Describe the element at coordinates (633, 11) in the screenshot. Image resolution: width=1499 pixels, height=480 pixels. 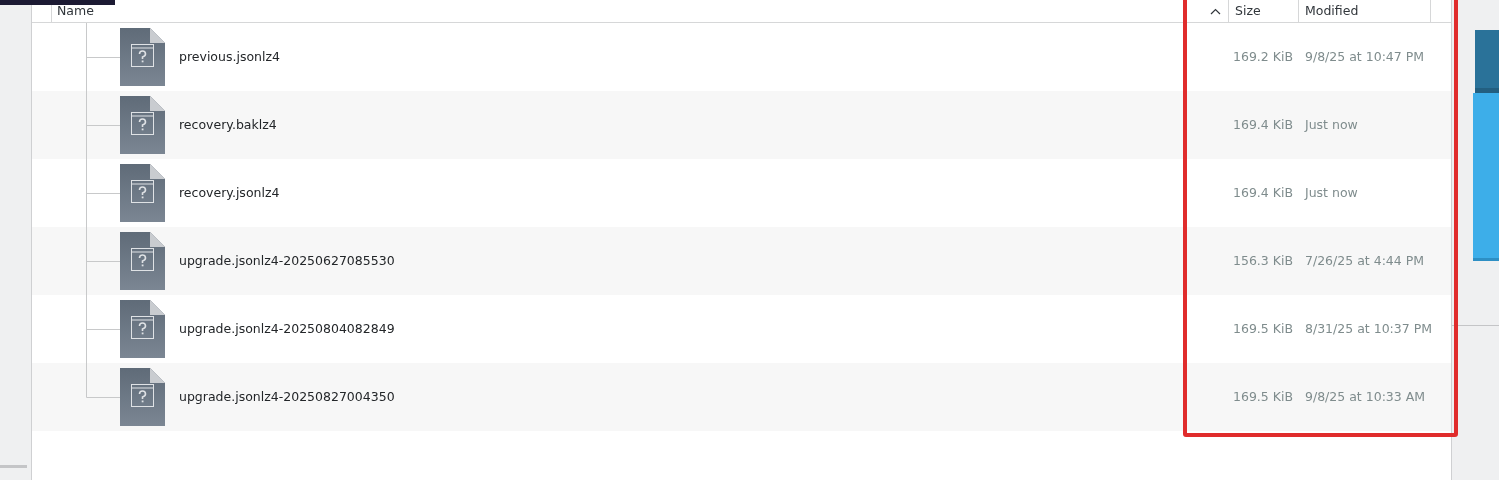
I see `column-header: Name` at that location.